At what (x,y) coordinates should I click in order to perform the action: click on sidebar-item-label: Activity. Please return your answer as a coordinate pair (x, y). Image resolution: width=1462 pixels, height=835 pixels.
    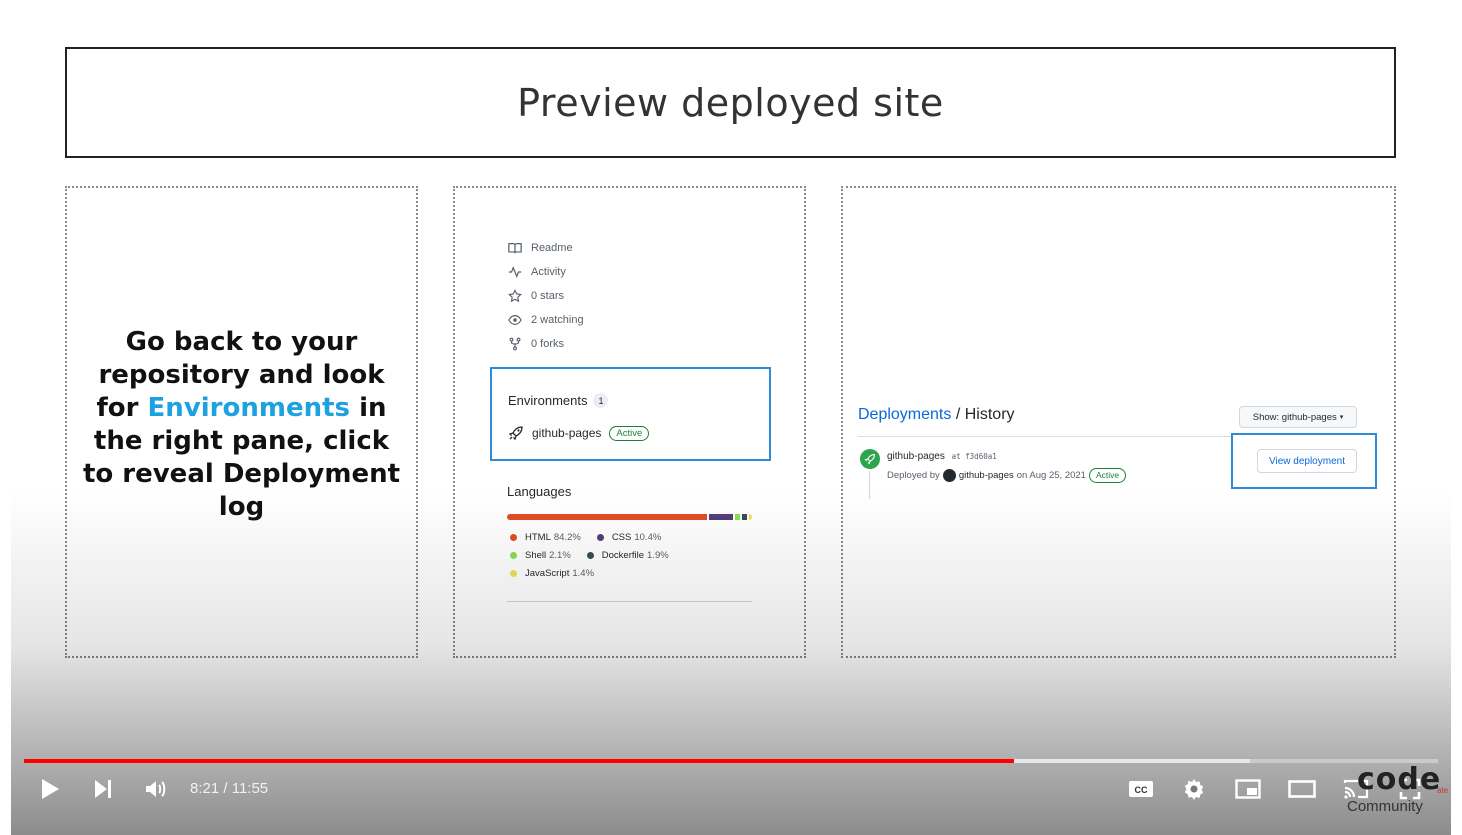
    Looking at the image, I should click on (548, 272).